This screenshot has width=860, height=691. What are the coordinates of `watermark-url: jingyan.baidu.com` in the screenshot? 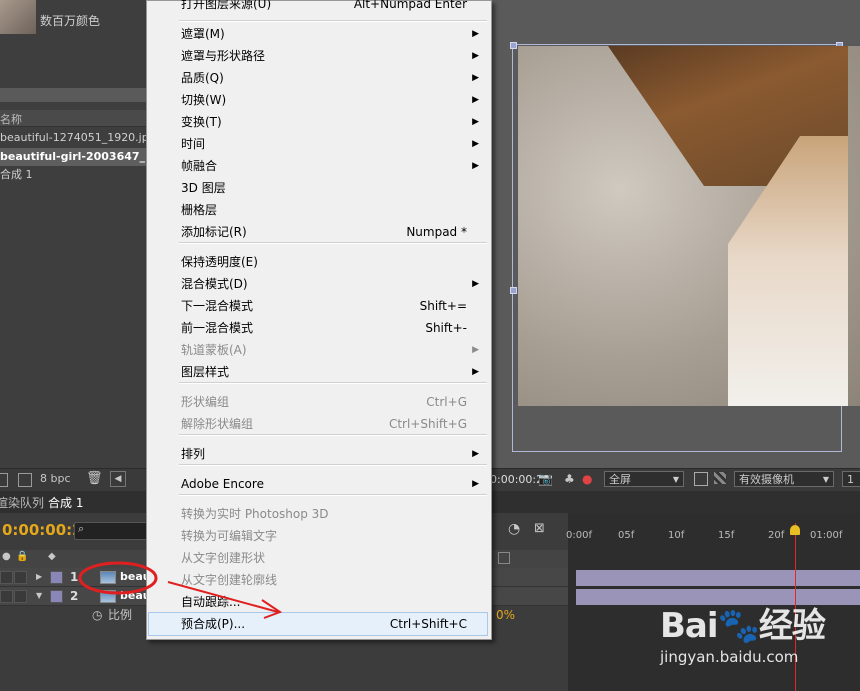 It's located at (729, 657).